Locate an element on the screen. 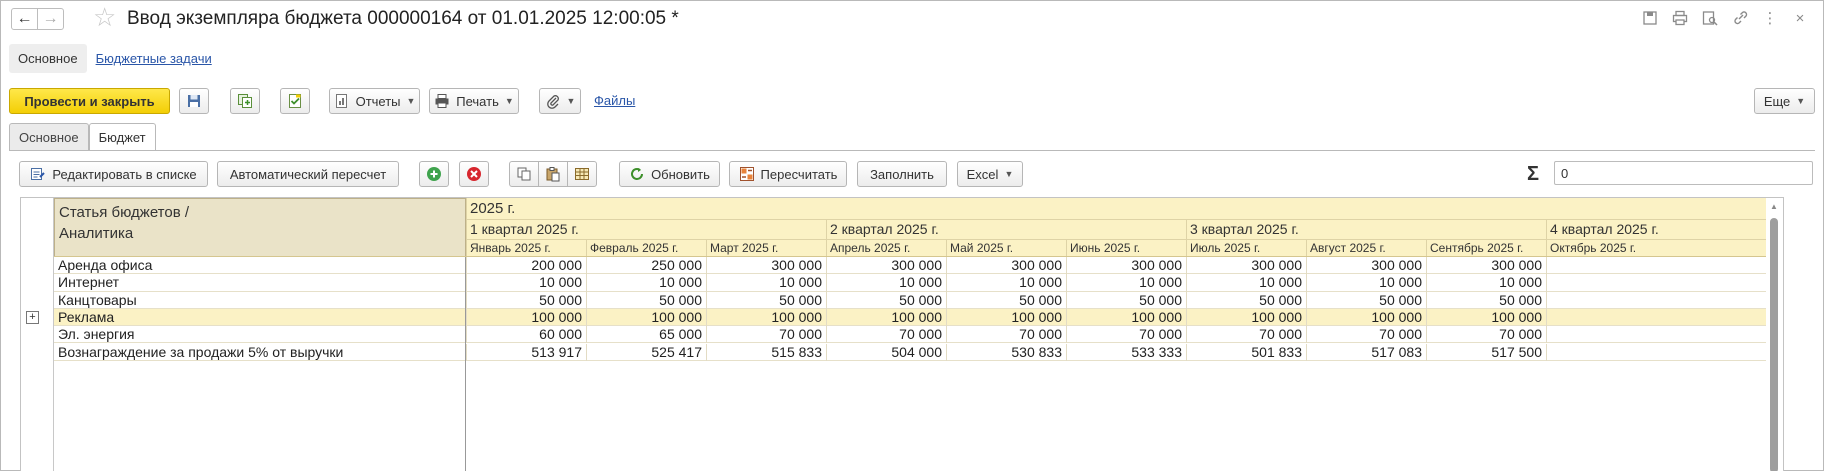 The height and width of the screenshot is (471, 1824). row-value-cell: 60 000 is located at coordinates (526, 335).